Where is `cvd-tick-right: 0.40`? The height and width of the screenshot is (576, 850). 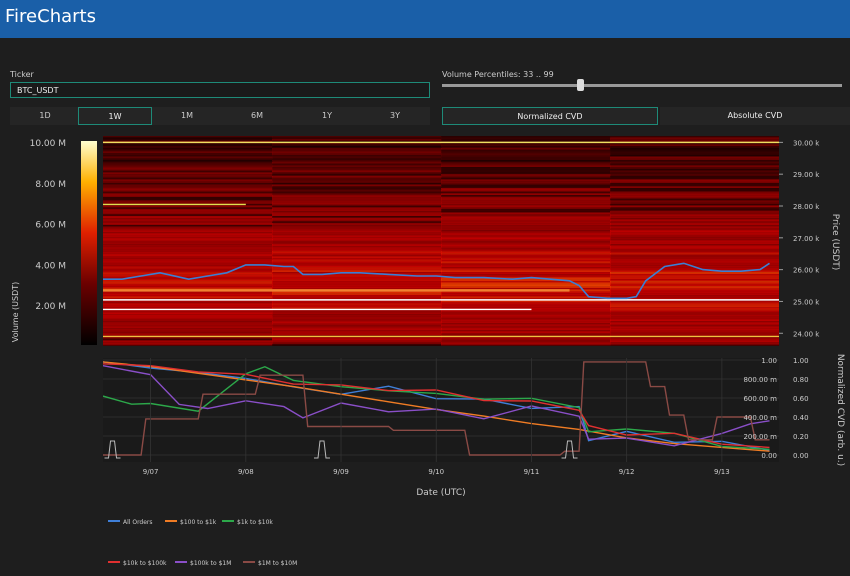 cvd-tick-right: 0.40 is located at coordinates (801, 418).